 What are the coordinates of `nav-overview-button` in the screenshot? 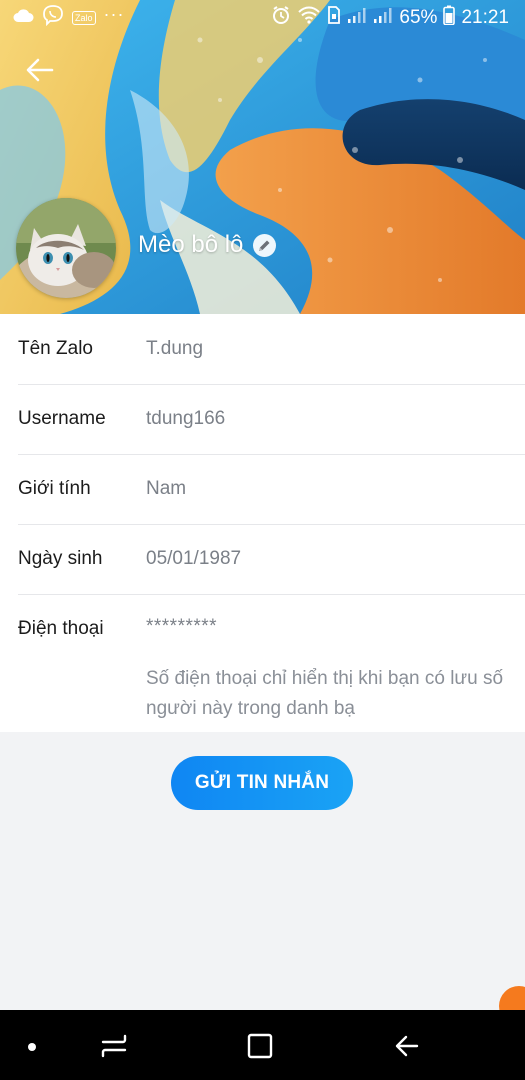 It's located at (260, 1046).